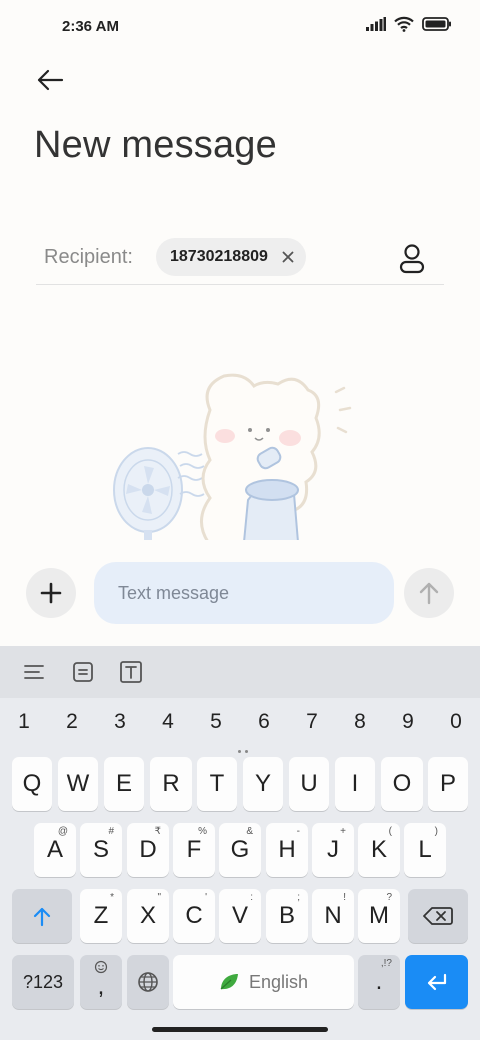  I want to click on person-icon, so click(412, 259).